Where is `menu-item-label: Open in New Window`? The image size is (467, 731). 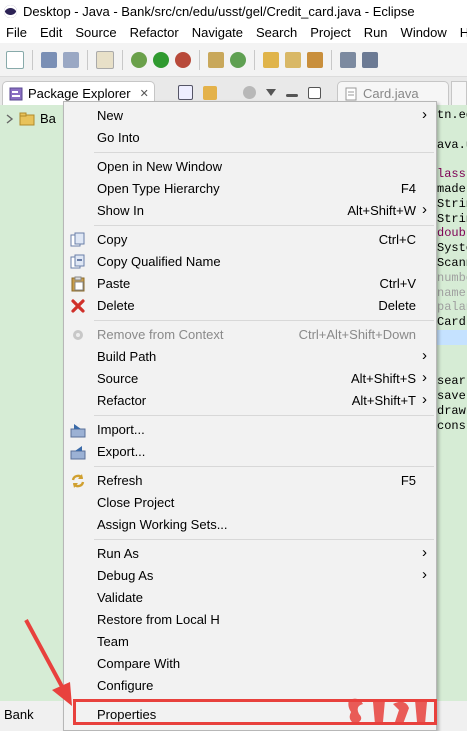
menu-item-label: Open in New Window is located at coordinates (159, 166).